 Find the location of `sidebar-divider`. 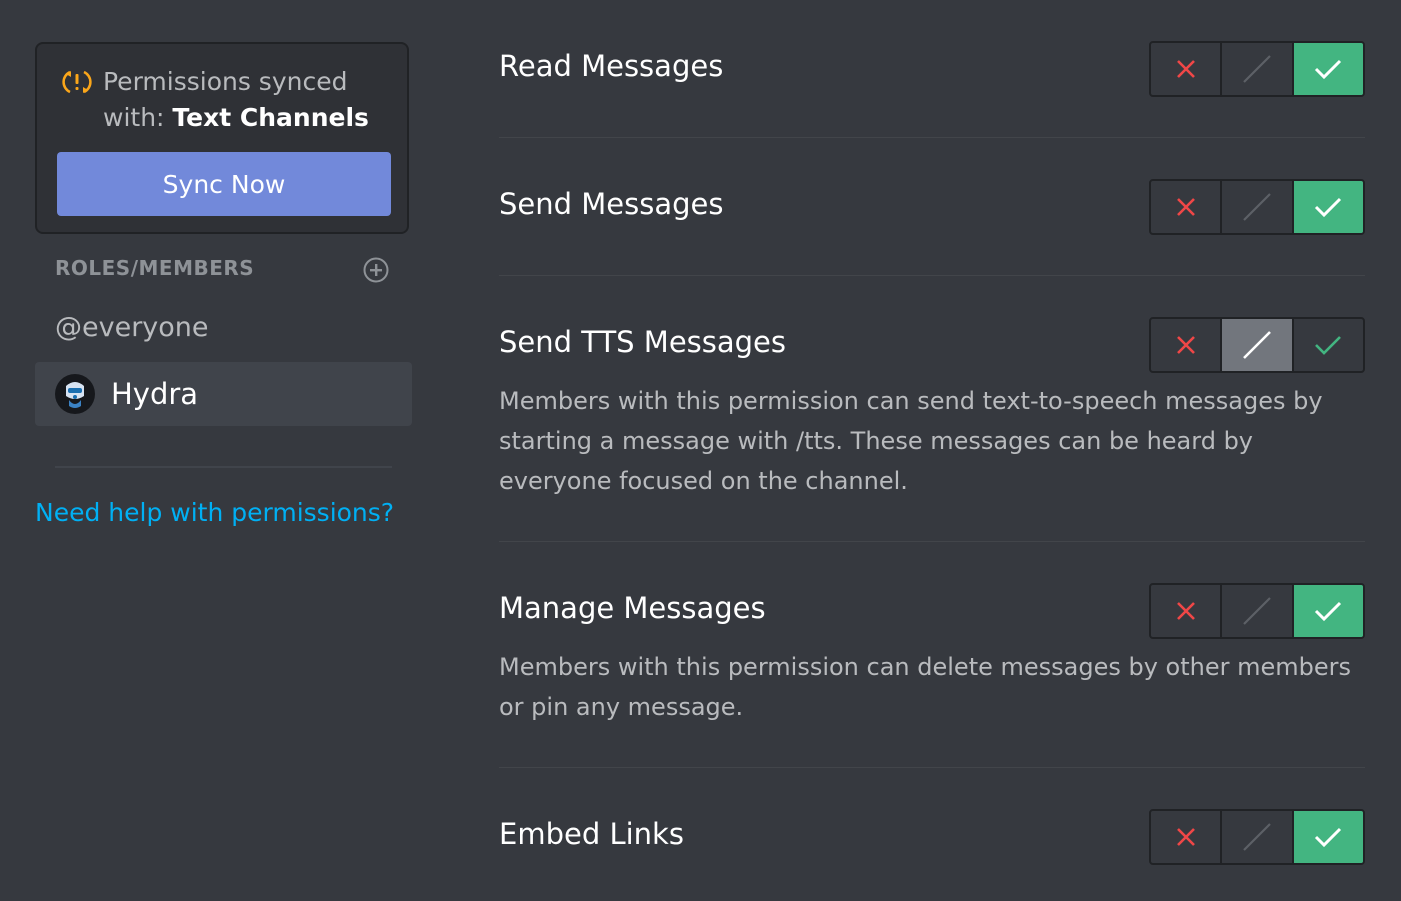

sidebar-divider is located at coordinates (223, 467).